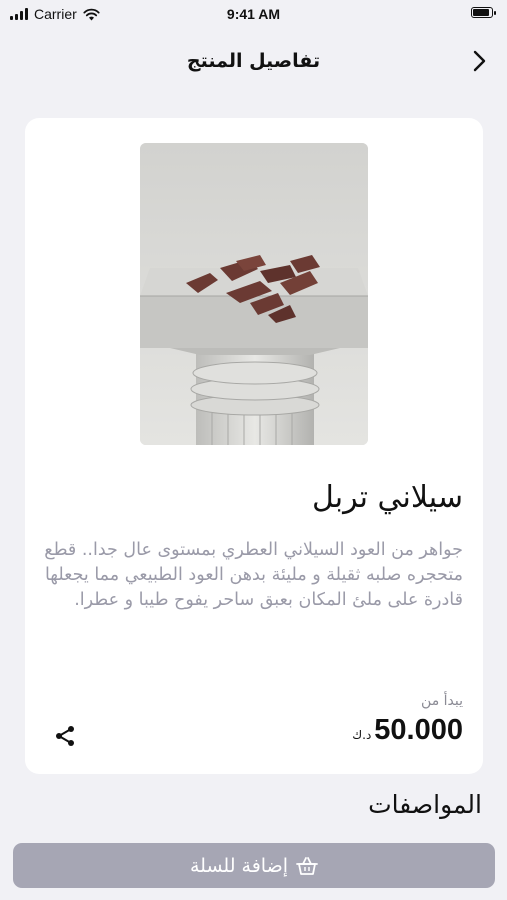 This screenshot has width=507, height=900. What do you see at coordinates (442, 701) in the screenshot?
I see `price-label: يبدأ من` at bounding box center [442, 701].